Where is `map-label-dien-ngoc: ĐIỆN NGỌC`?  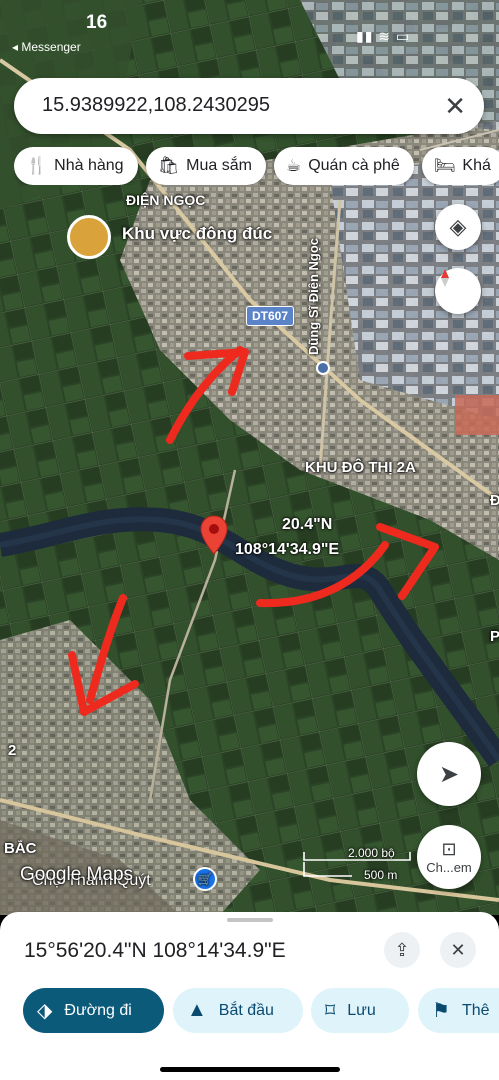
map-label-dien-ngoc: ĐIỆN NGỌC is located at coordinates (166, 200).